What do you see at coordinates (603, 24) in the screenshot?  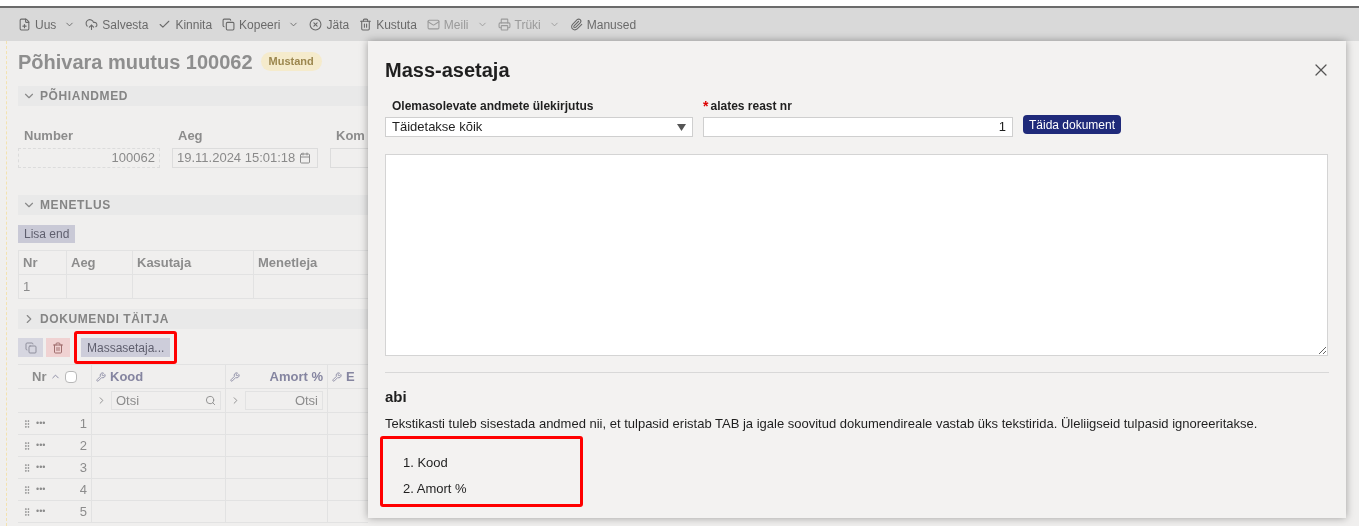 I see `toolbar-button: Manused` at bounding box center [603, 24].